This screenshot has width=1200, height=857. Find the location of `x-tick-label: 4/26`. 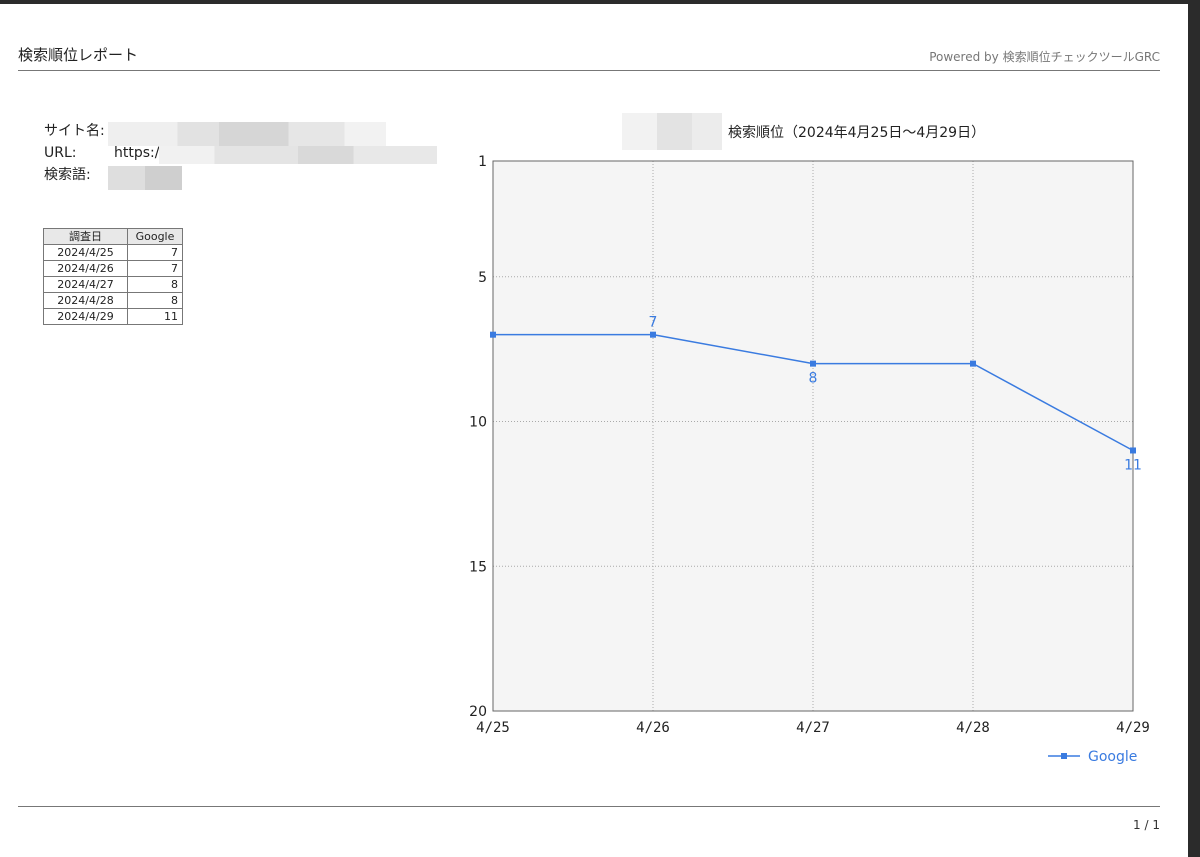

x-tick-label: 4/26 is located at coordinates (653, 728).